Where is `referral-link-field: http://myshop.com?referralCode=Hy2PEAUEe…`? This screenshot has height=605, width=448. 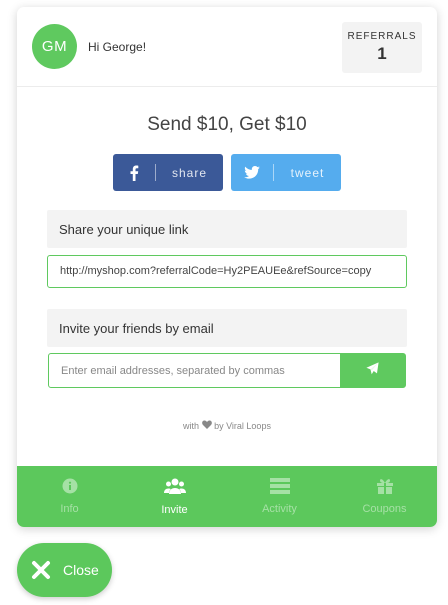
referral-link-field: http://myshop.com?referralCode=Hy2PEAUEe… is located at coordinates (227, 271).